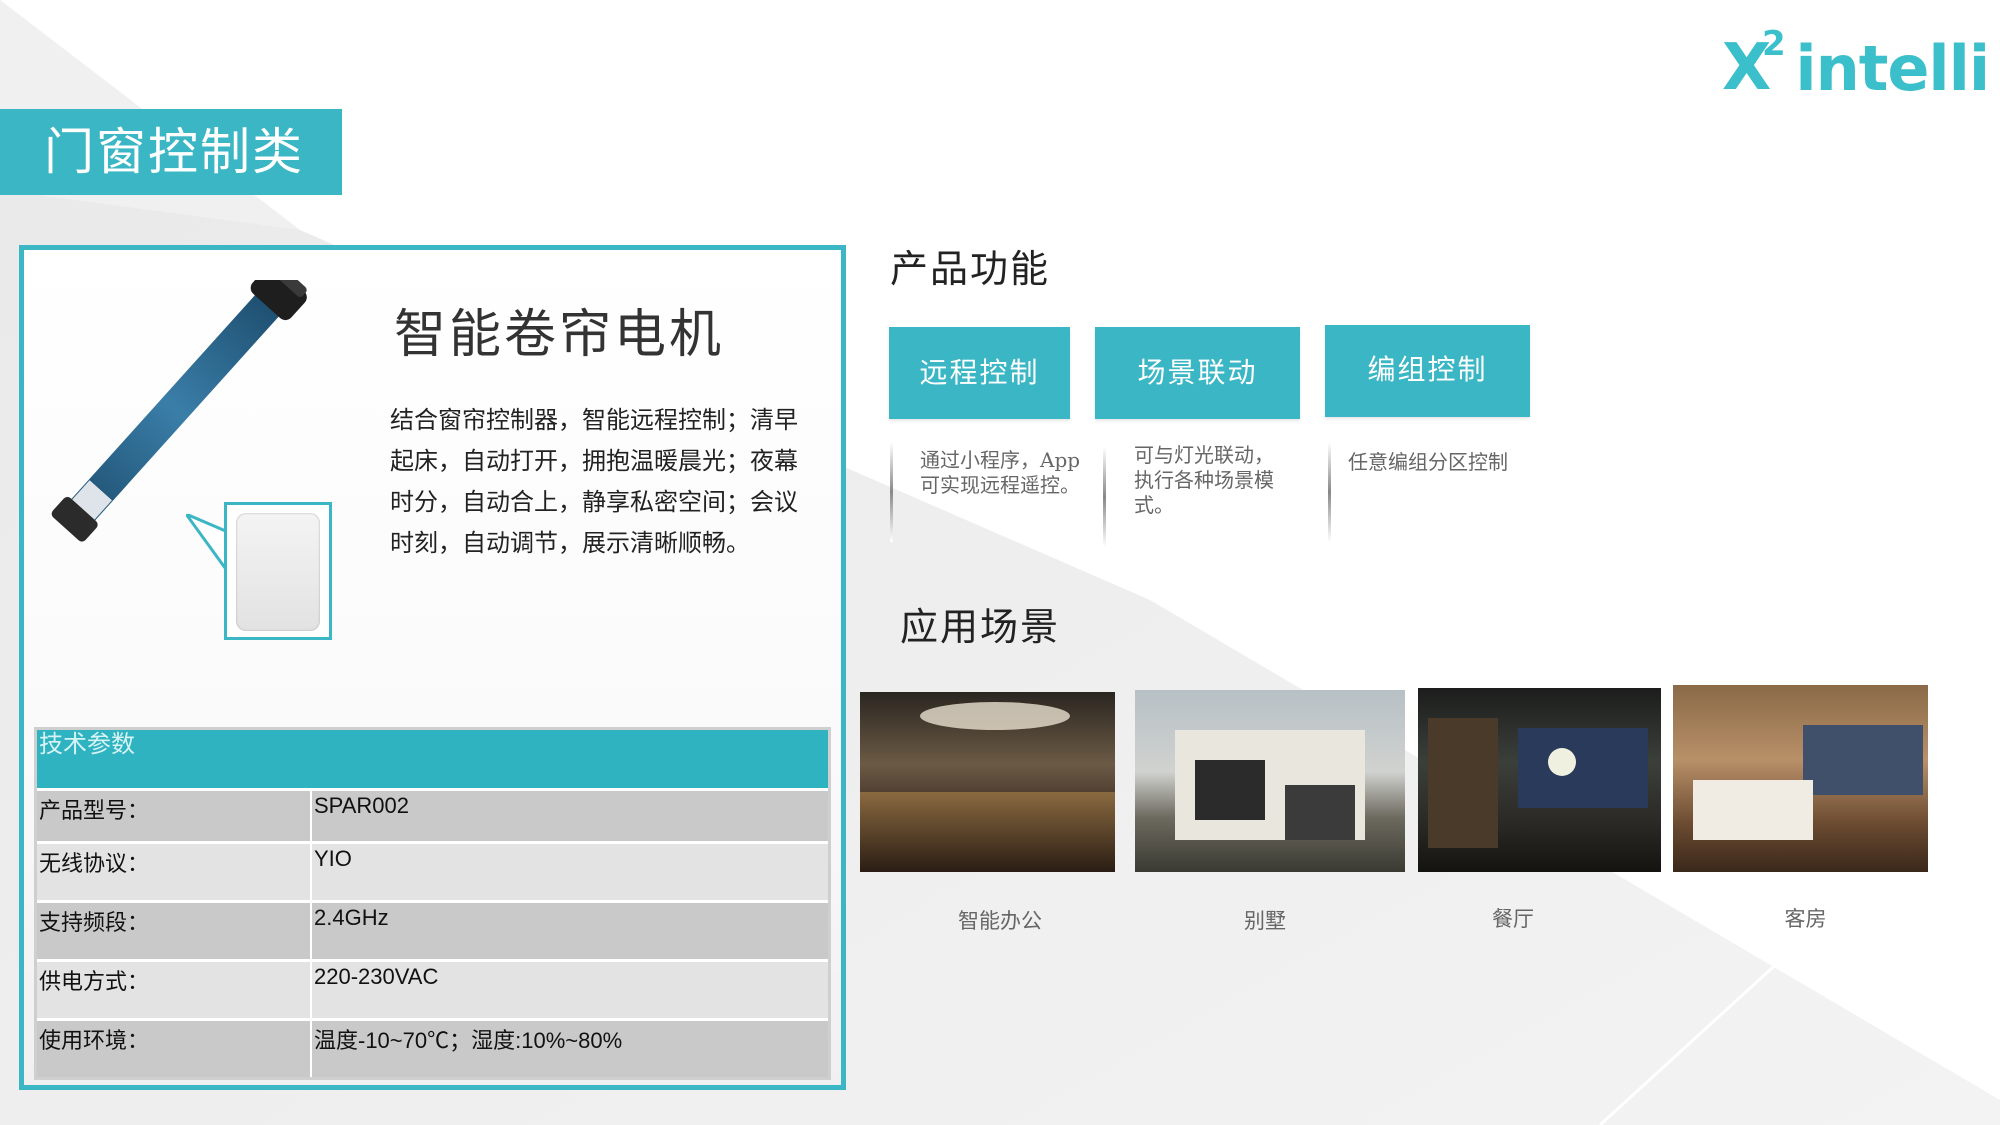  What do you see at coordinates (432, 759) in the screenshot?
I see `spec-table-header: 技术参数` at bounding box center [432, 759].